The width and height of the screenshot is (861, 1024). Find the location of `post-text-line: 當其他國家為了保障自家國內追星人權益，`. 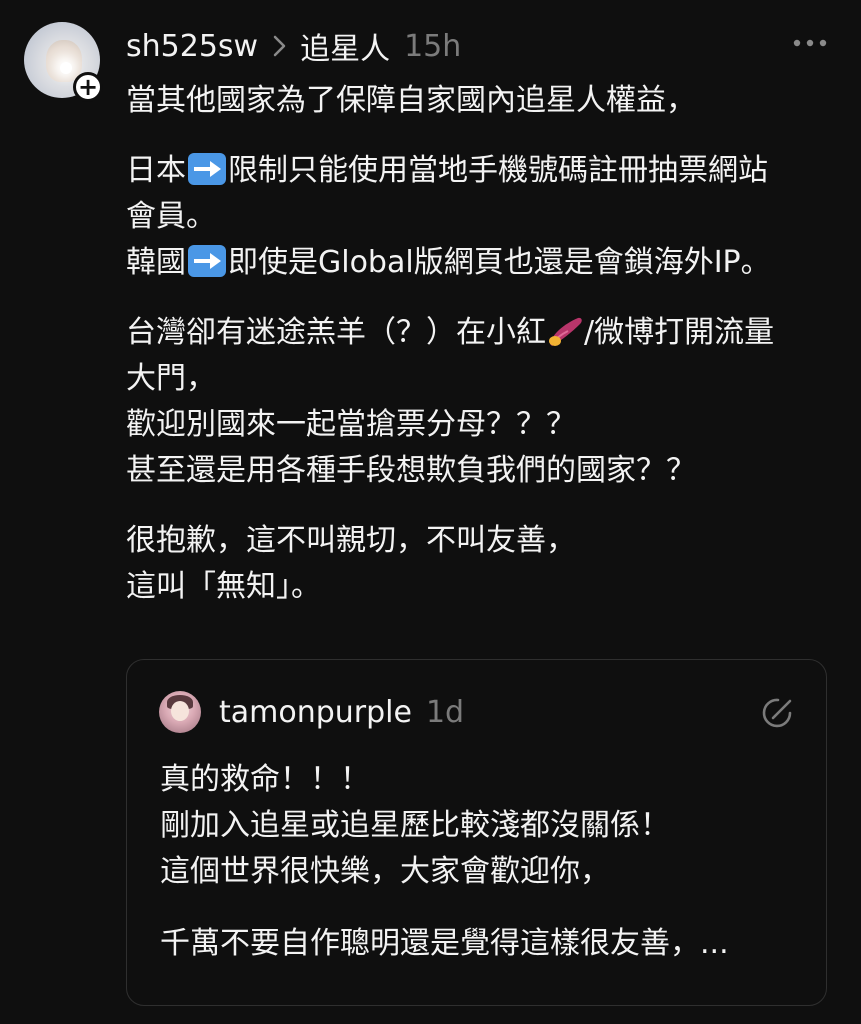

post-text-line: 當其他國家為了保障自家國內追星人權益， is located at coordinates (411, 100).